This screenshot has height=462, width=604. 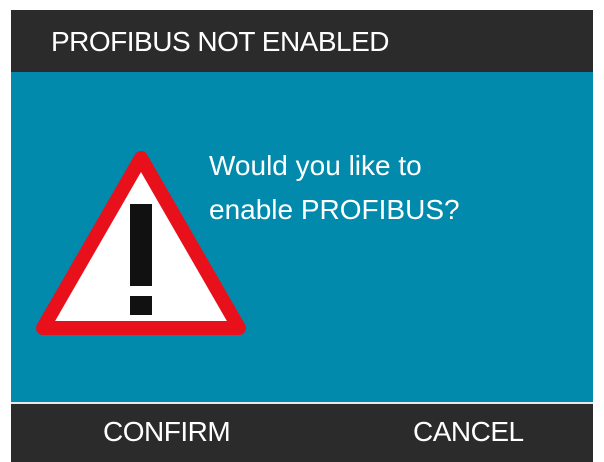 What do you see at coordinates (302, 433) in the screenshot?
I see `softkey-bar: CONFIRM CANCEL` at bounding box center [302, 433].